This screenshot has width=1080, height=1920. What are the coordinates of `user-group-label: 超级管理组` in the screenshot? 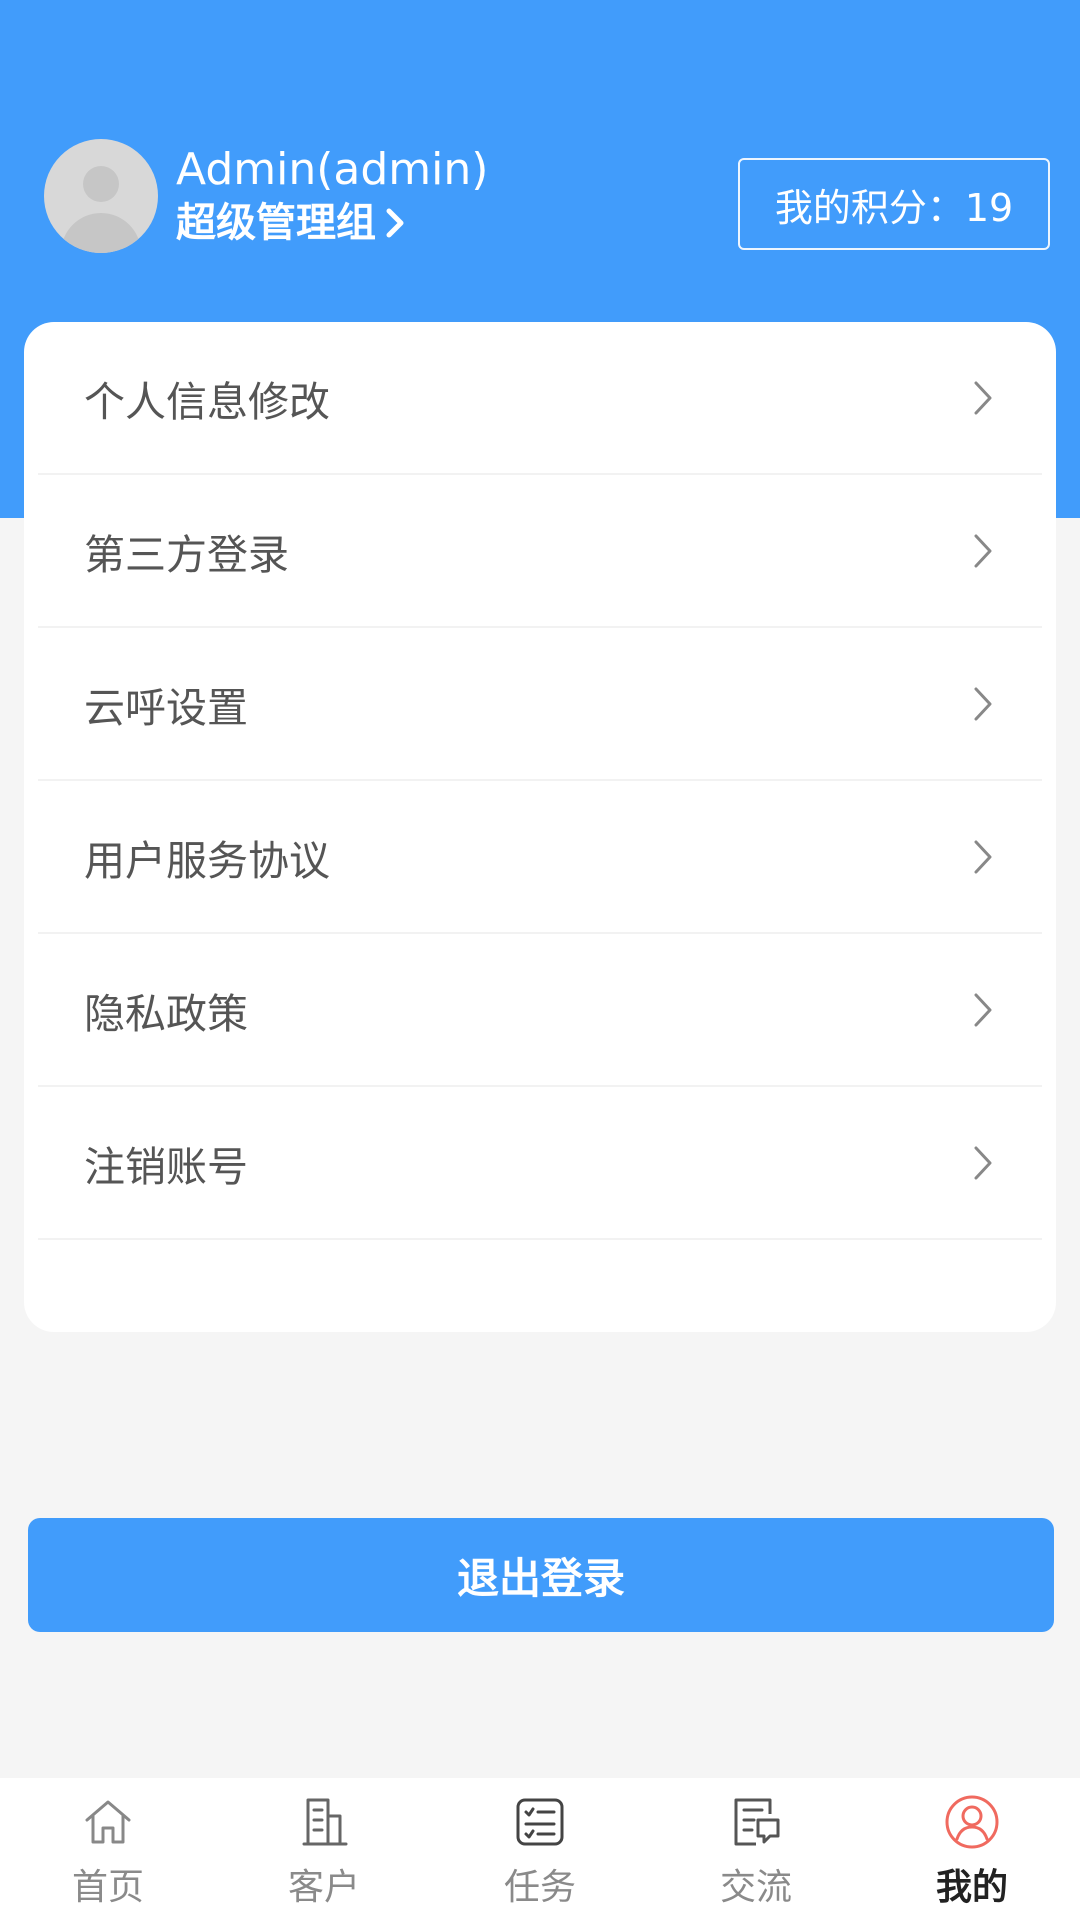 It's located at (276, 223).